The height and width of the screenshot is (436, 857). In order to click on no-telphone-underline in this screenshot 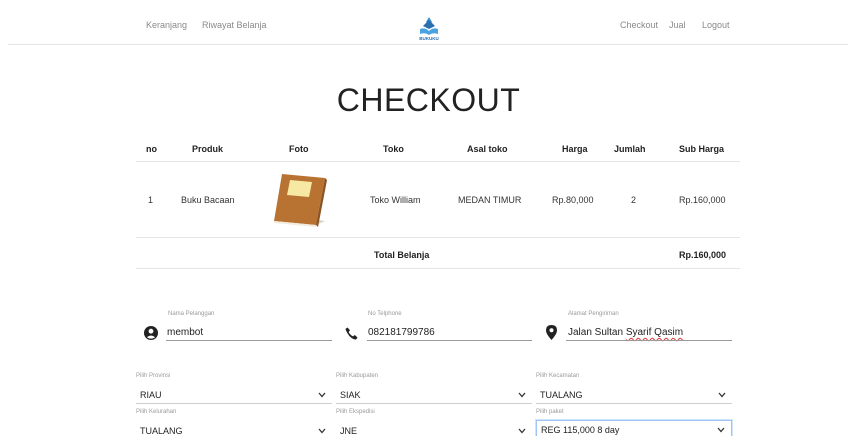, I will do `click(449, 340)`.